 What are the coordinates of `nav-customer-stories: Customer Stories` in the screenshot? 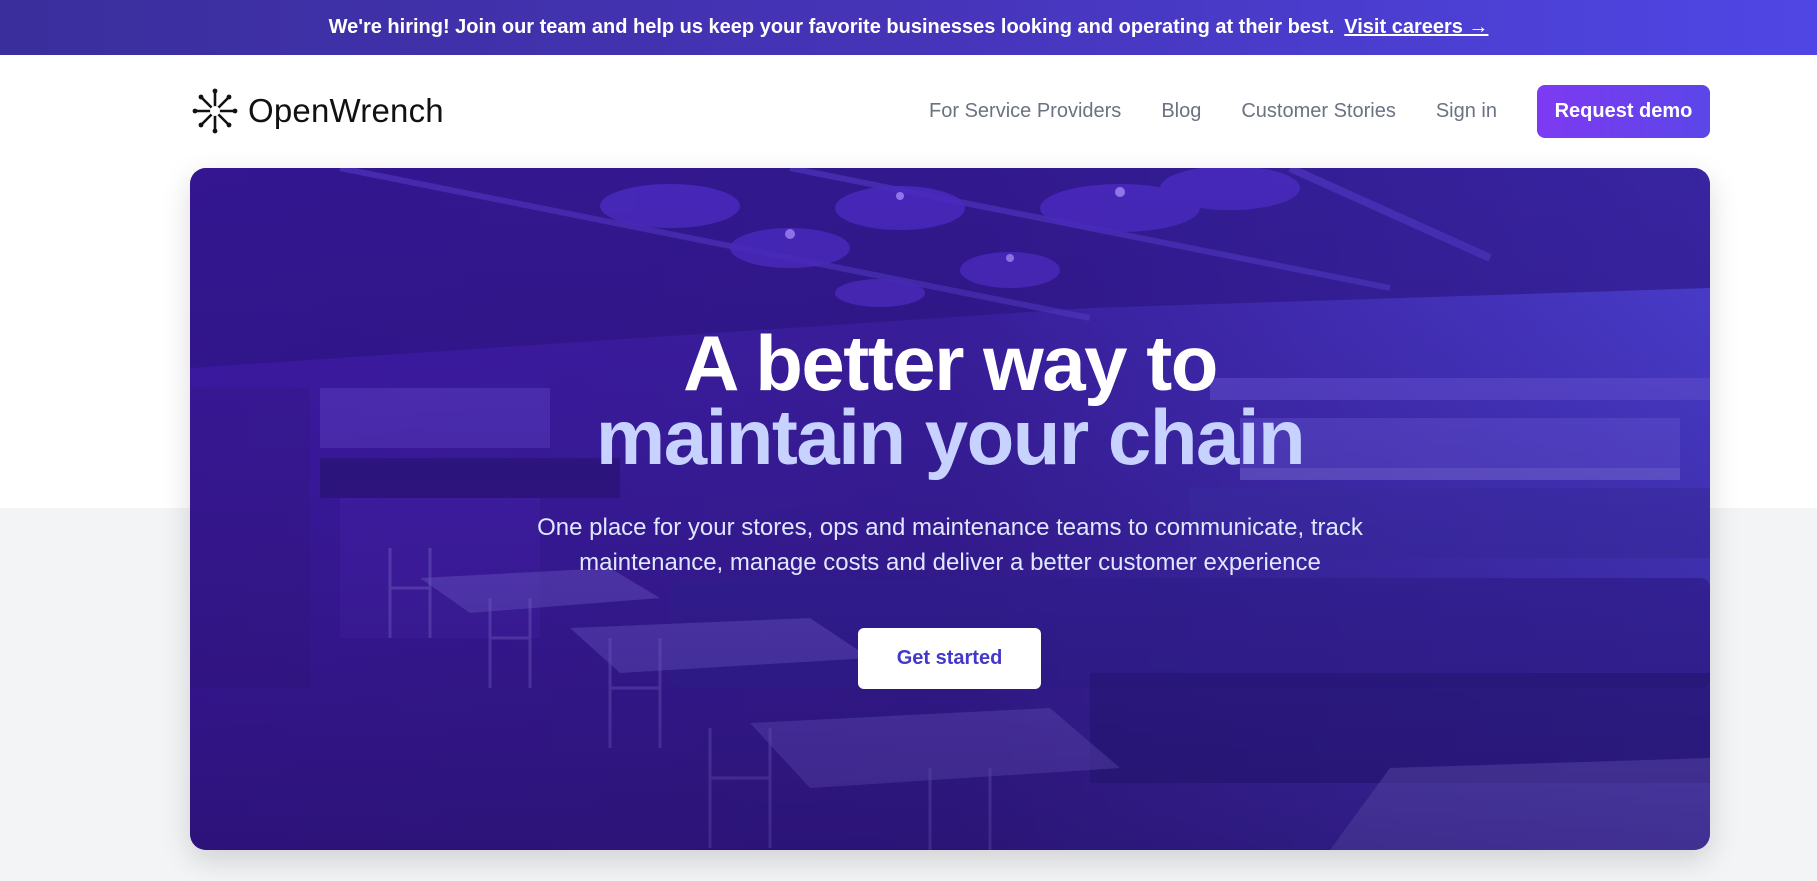 It's located at (1318, 111).